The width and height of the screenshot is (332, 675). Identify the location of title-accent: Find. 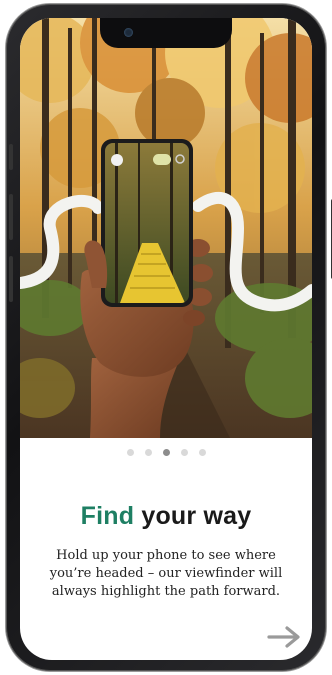
(107, 516).